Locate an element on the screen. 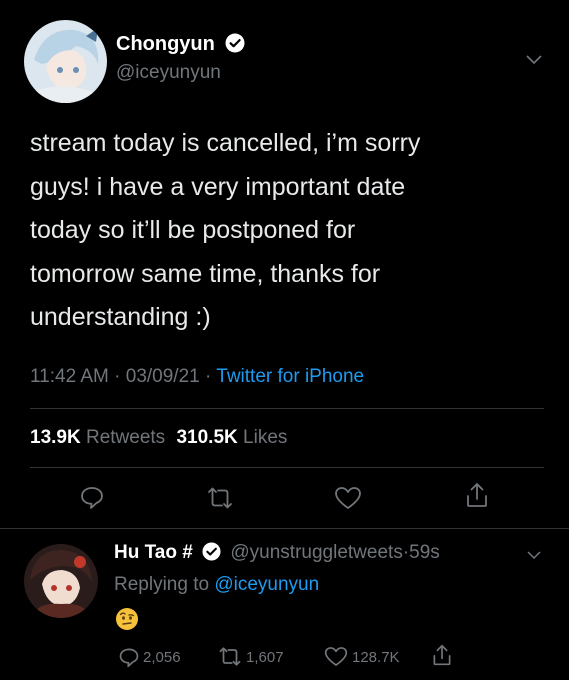 This screenshot has width=569, height=680. tweet-text-line: tomorrow same time, thanks for is located at coordinates (205, 273).